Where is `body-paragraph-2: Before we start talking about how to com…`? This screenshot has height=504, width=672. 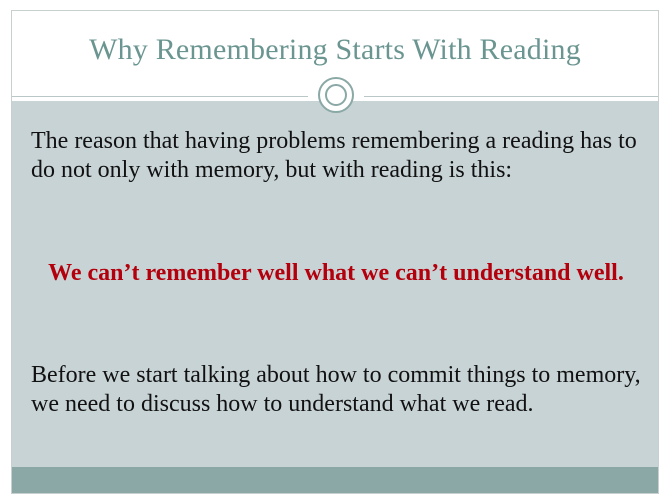 body-paragraph-2: Before we start talking about how to com… is located at coordinates (336, 389).